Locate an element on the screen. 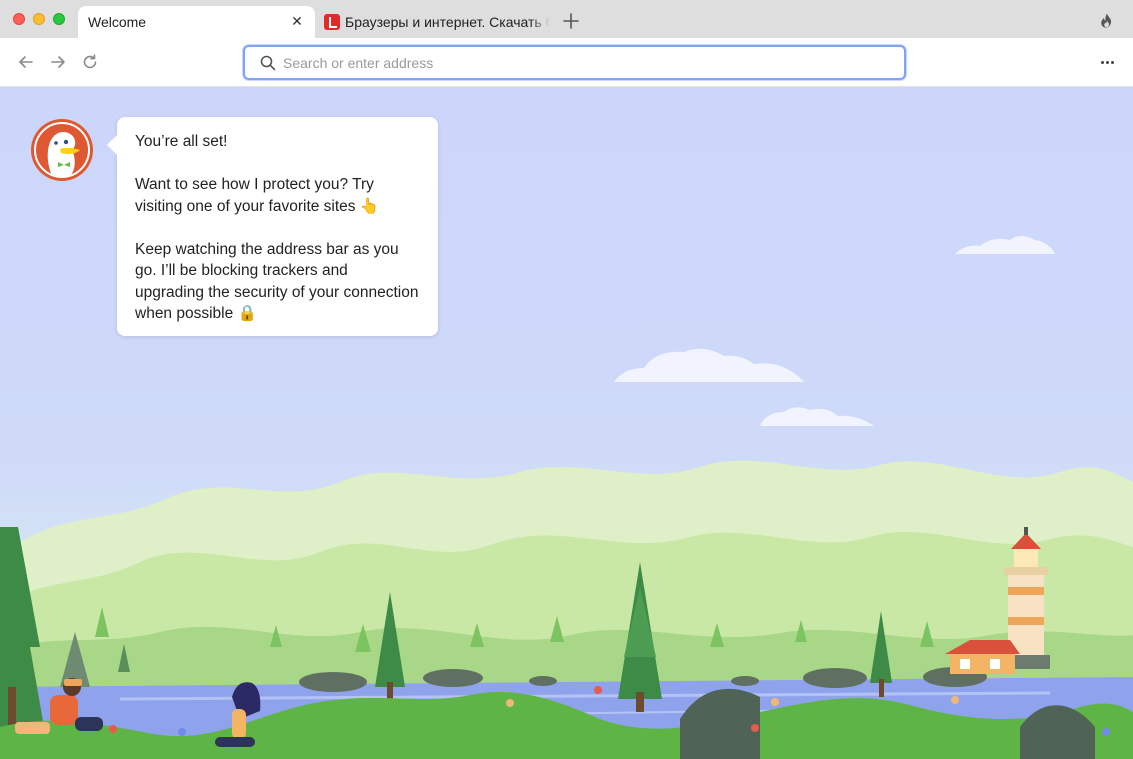  close-tab-icon: ✕ is located at coordinates (297, 21).